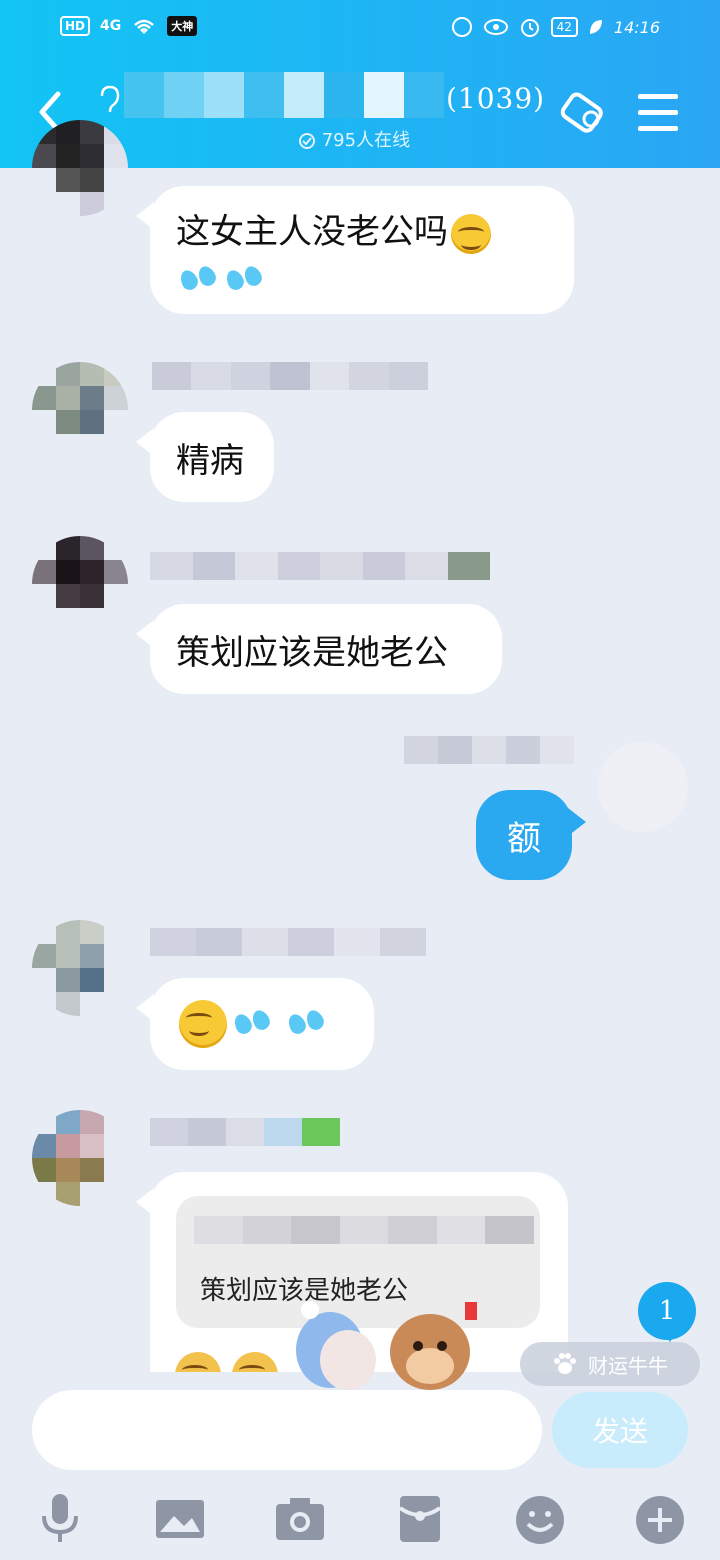  Describe the element at coordinates (75, 26) in the screenshot. I see `hd-indicator: HD` at that location.